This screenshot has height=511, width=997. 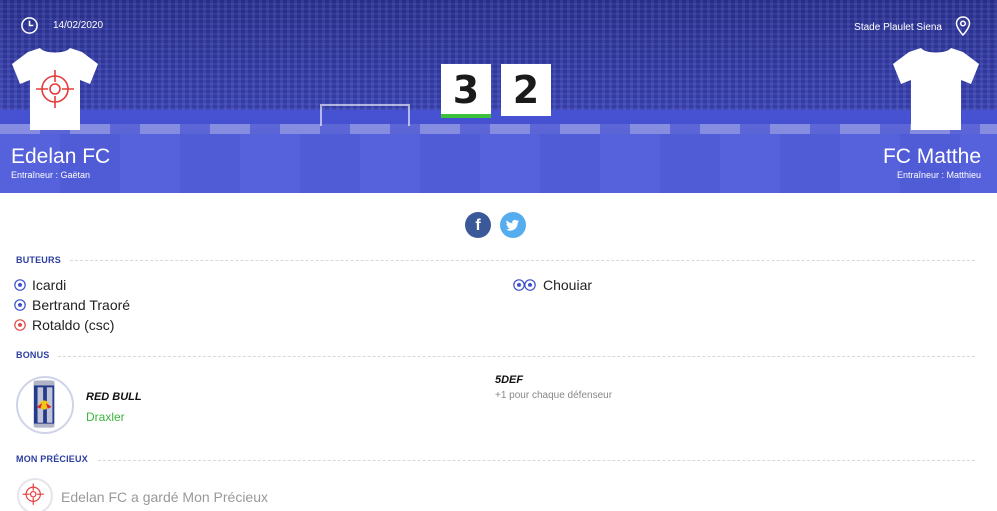 What do you see at coordinates (526, 90) in the screenshot?
I see `away-score: 2` at bounding box center [526, 90].